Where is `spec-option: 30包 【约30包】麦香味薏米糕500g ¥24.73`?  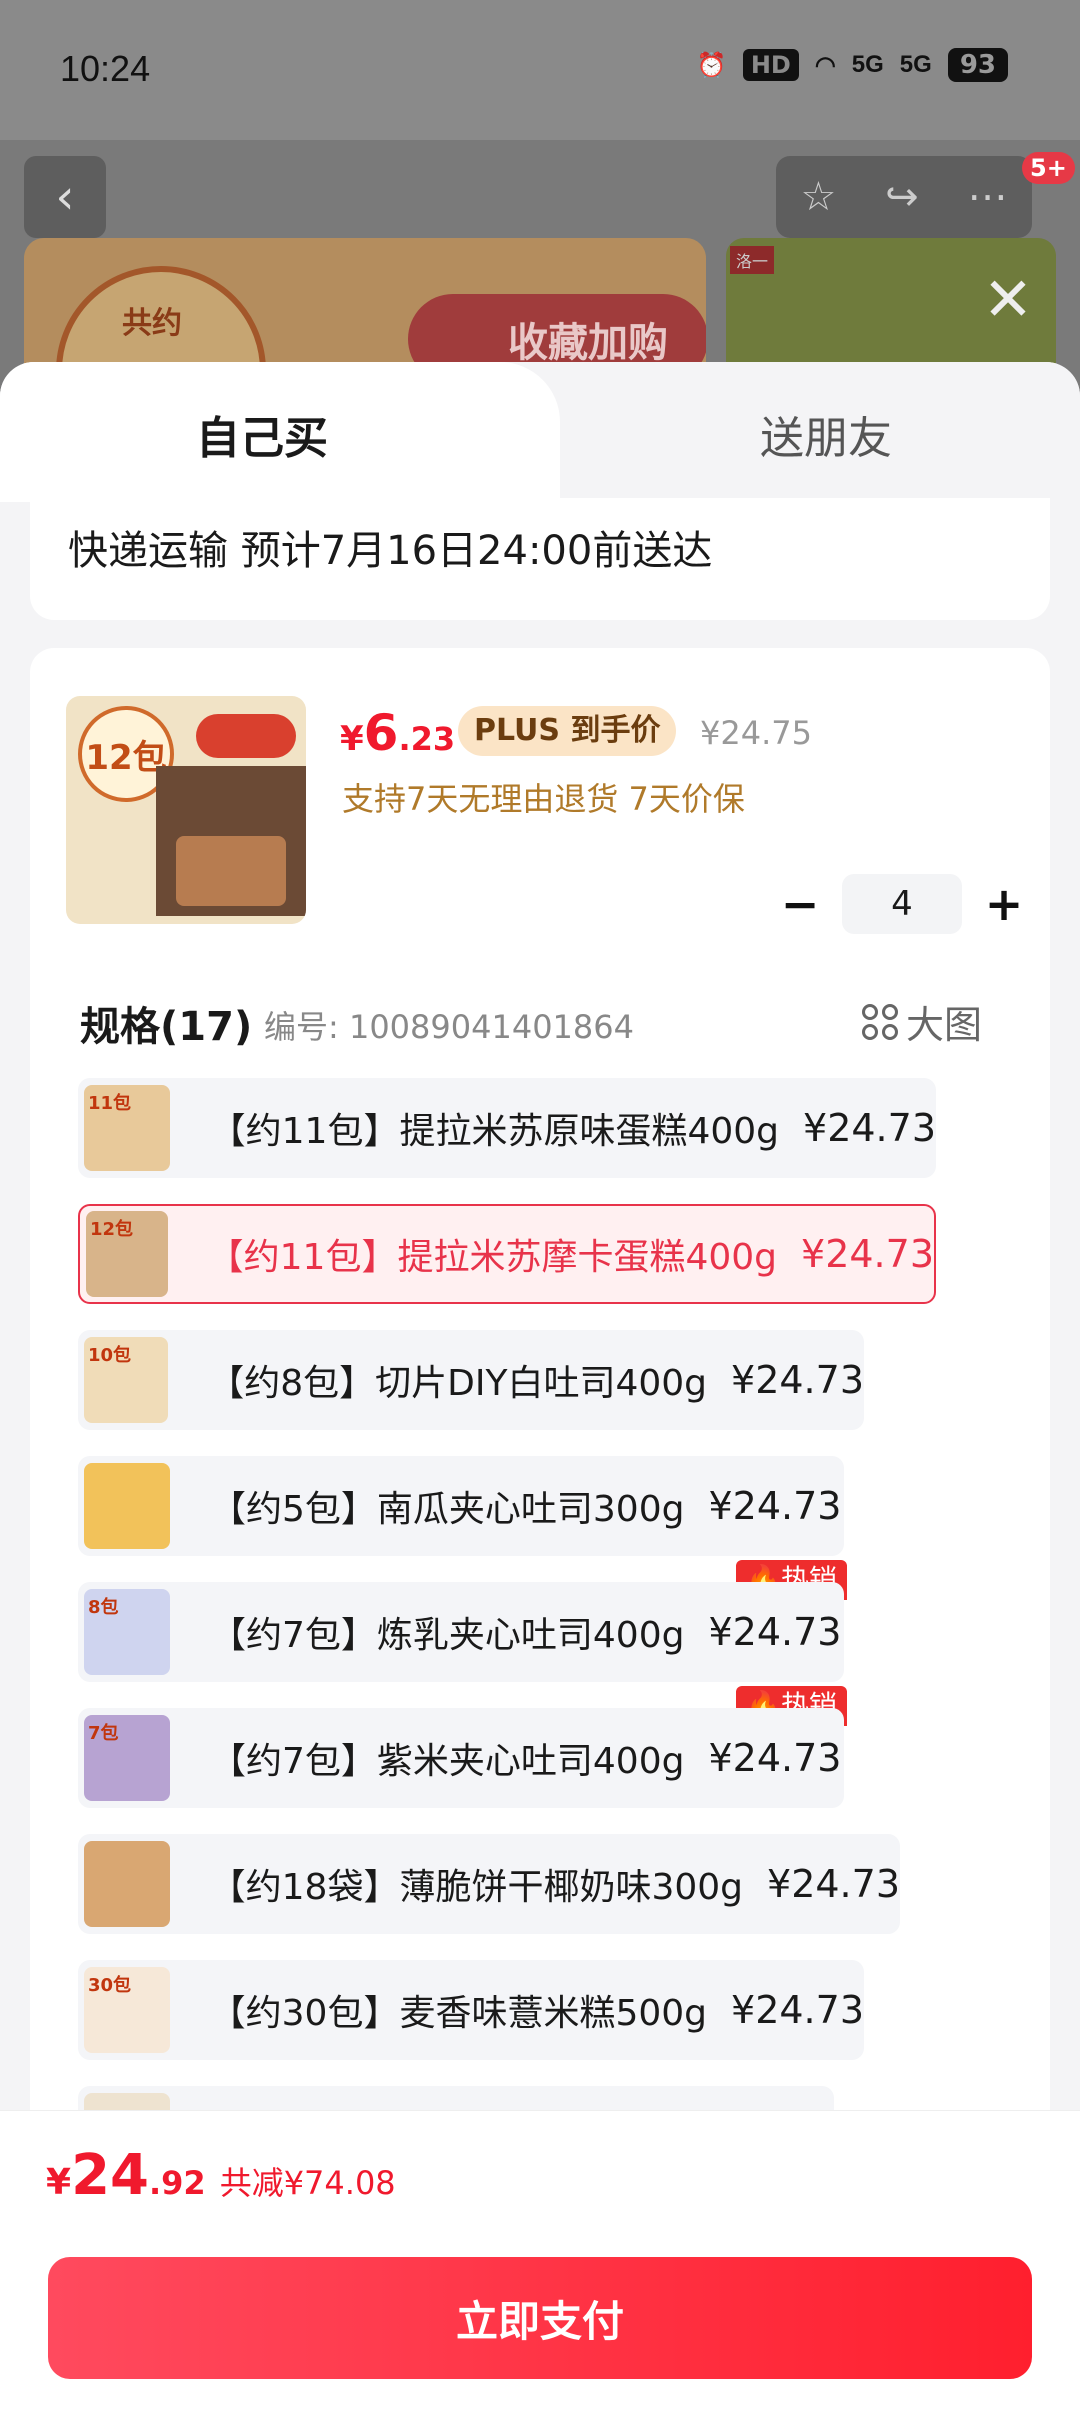 spec-option: 30包 【约30包】麦香味薏米糕500g ¥24.73 is located at coordinates (471, 2010).